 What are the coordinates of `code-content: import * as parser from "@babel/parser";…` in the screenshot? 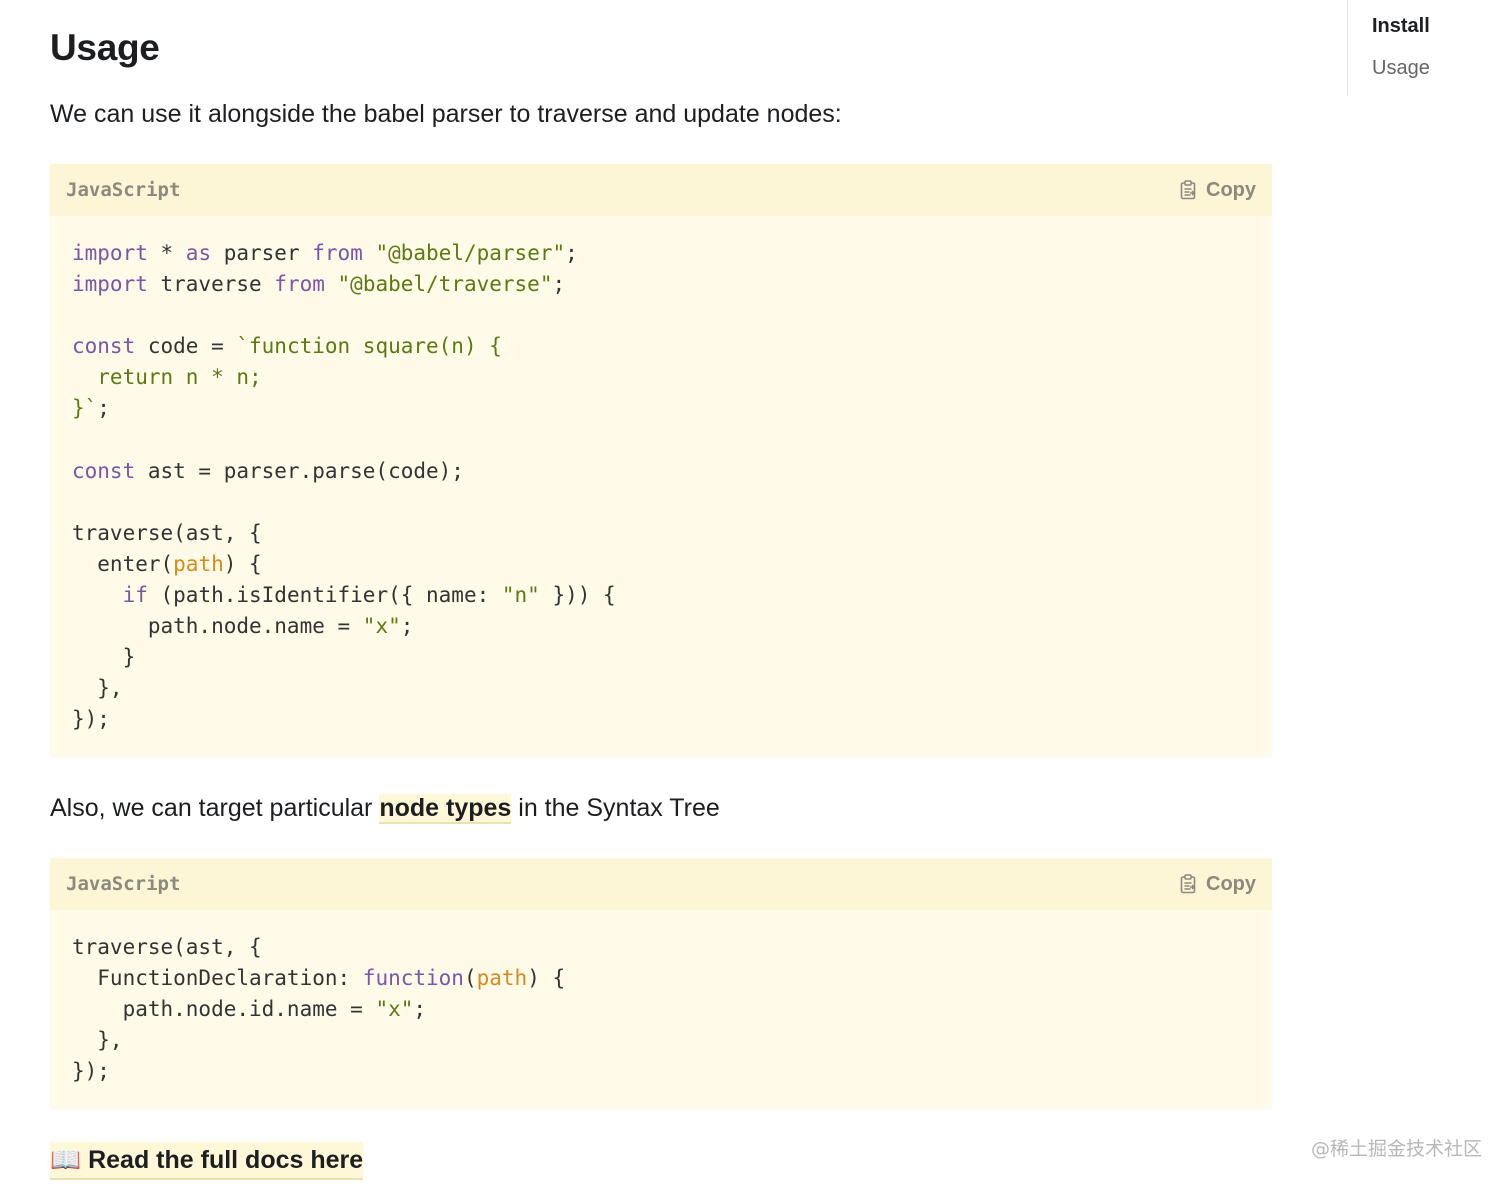 It's located at (344, 486).